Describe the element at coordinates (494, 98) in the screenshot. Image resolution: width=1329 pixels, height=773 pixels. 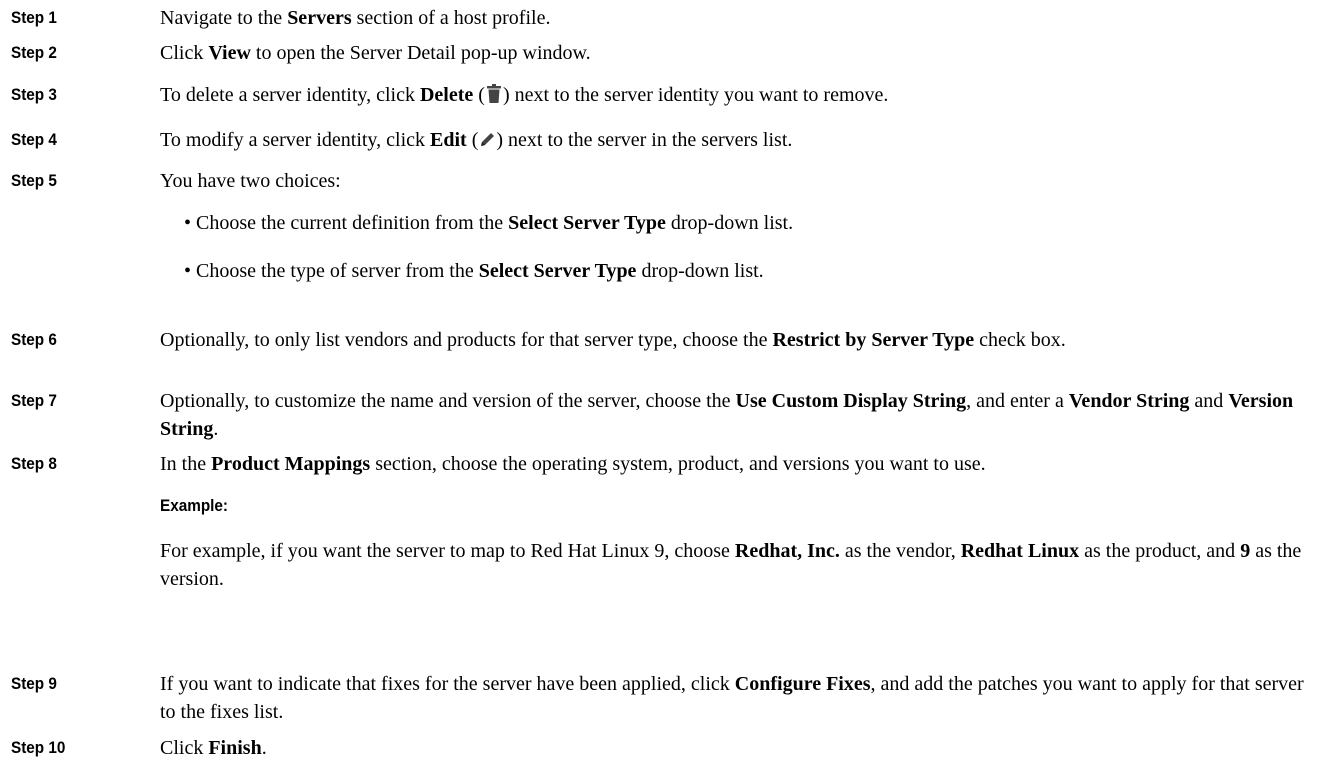
I see `trash-icon` at that location.